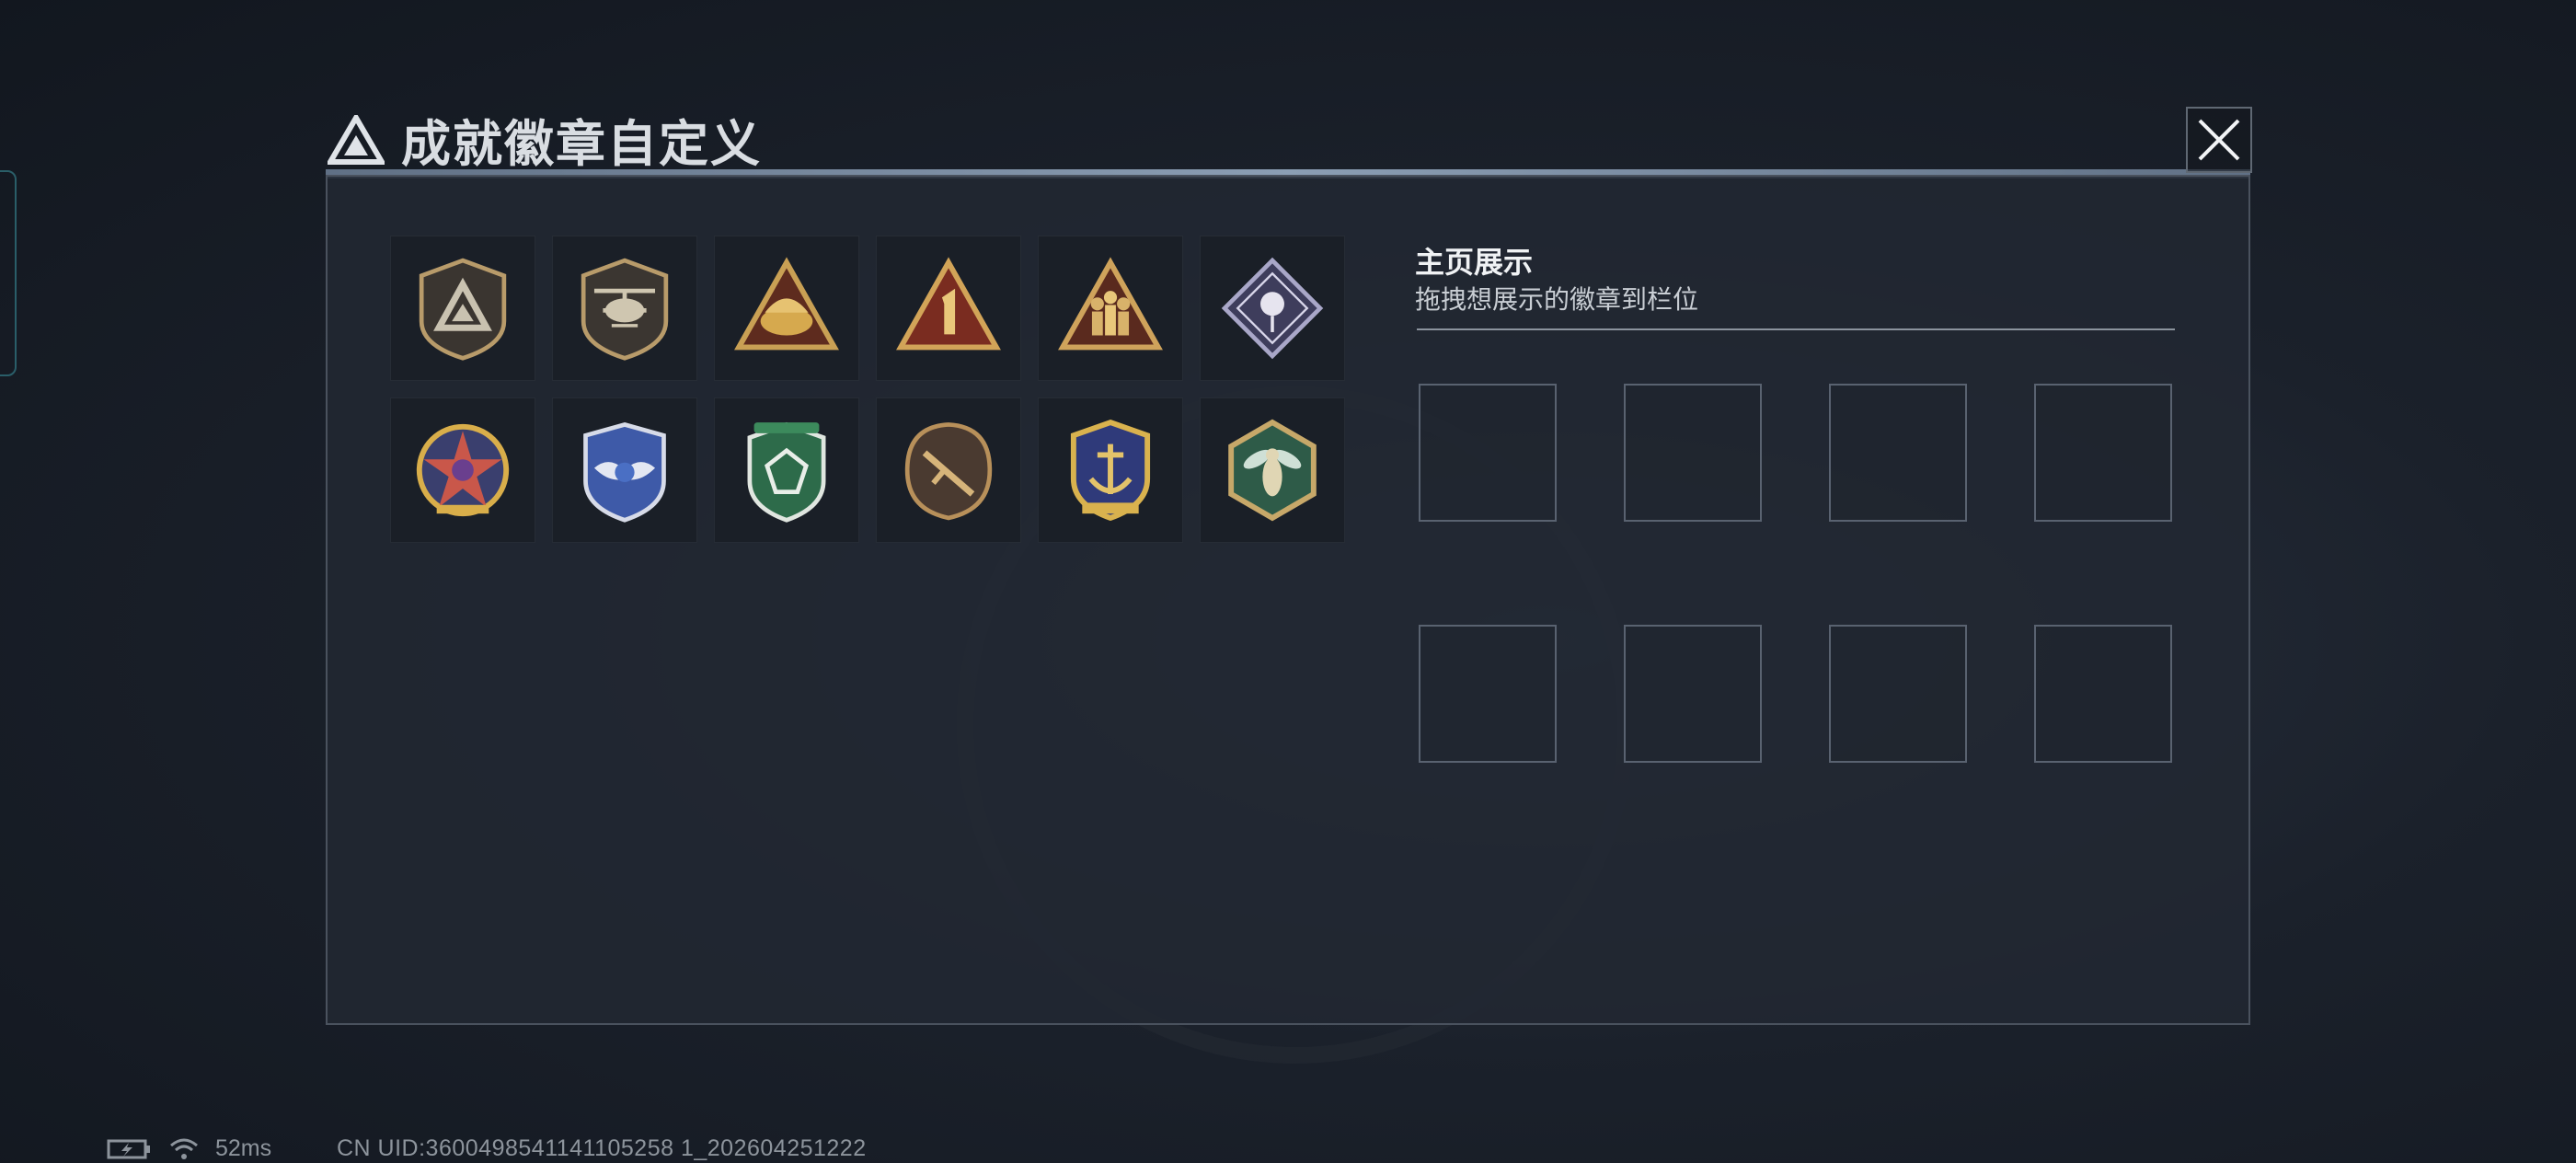  What do you see at coordinates (356, 139) in the screenshot?
I see `triangle-logo-icon` at bounding box center [356, 139].